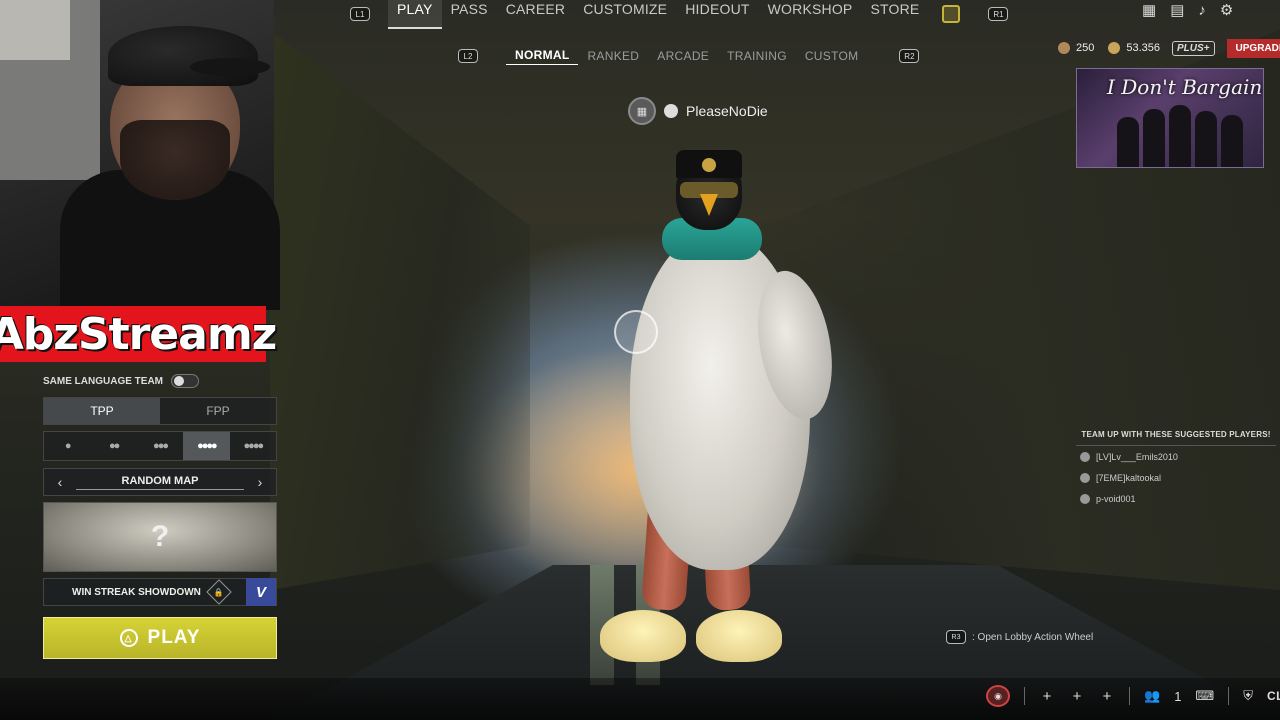 This screenshot has width=1280, height=720. I want to click on webcam-person-beard, so click(175, 160).